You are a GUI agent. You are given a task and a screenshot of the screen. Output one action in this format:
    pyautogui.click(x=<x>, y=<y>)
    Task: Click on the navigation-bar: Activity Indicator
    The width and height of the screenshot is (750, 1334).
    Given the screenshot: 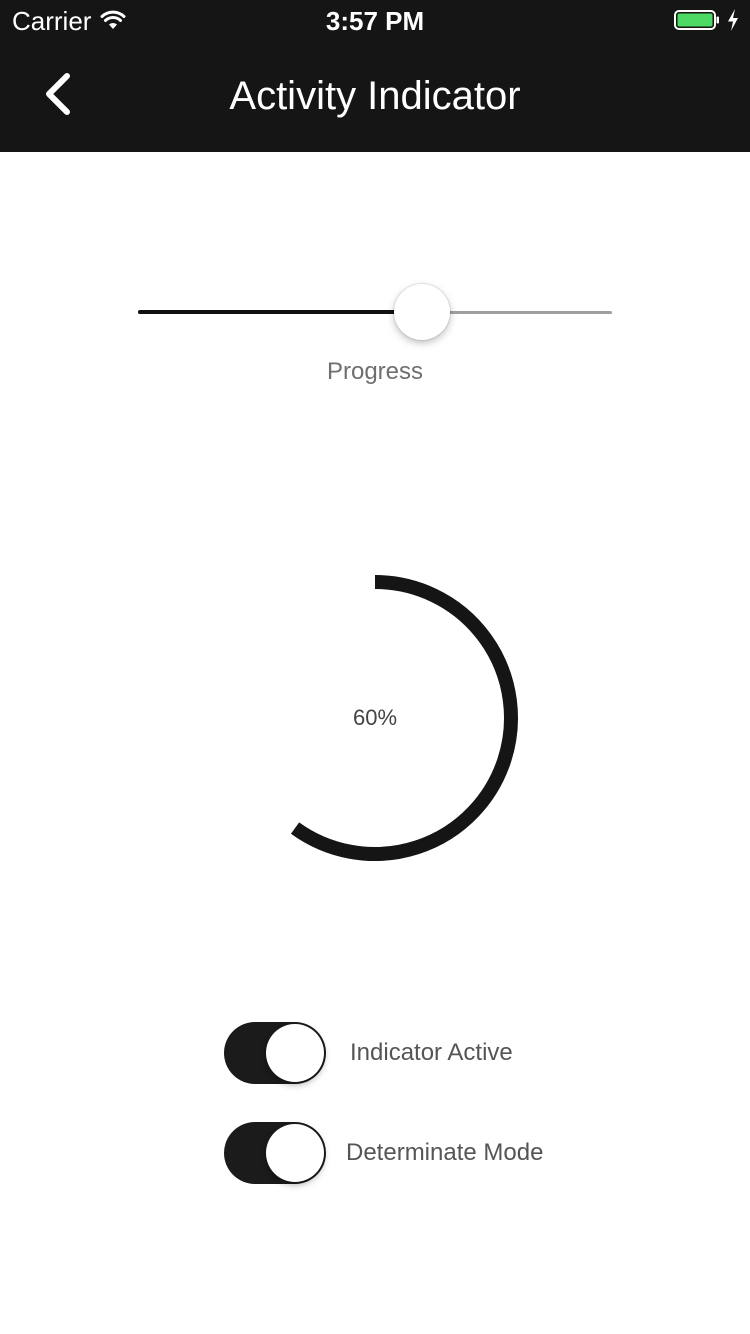 What is the action you would take?
    pyautogui.click(x=375, y=96)
    